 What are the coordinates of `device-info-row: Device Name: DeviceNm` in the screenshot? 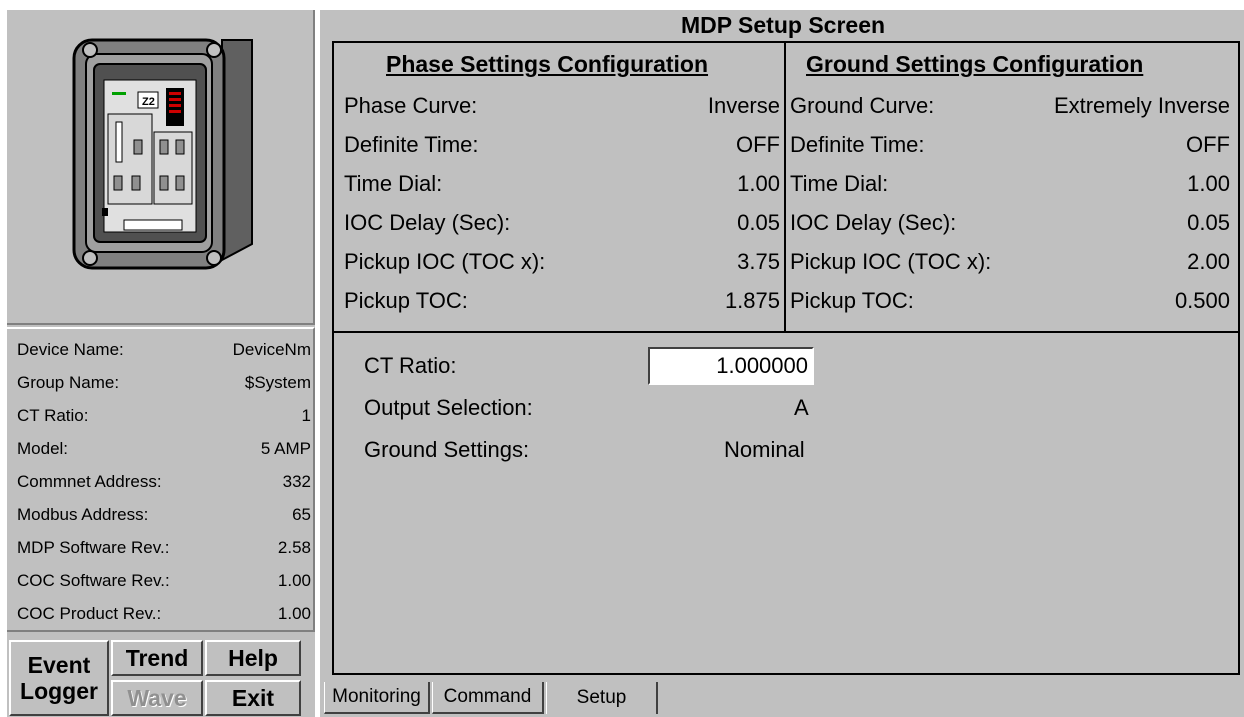 It's located at (164, 350).